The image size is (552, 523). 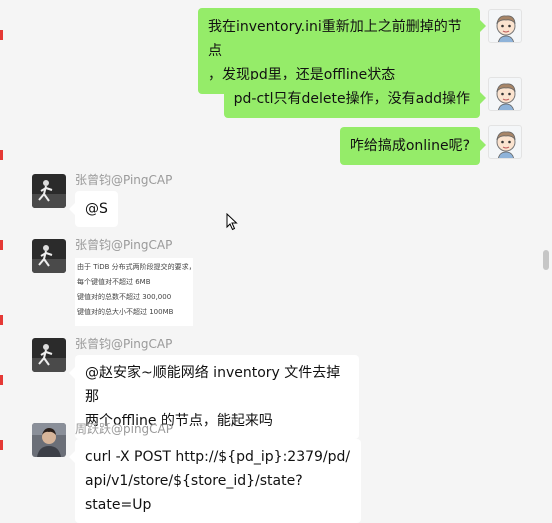 I want to click on incoming-message: @S, so click(x=93, y=209).